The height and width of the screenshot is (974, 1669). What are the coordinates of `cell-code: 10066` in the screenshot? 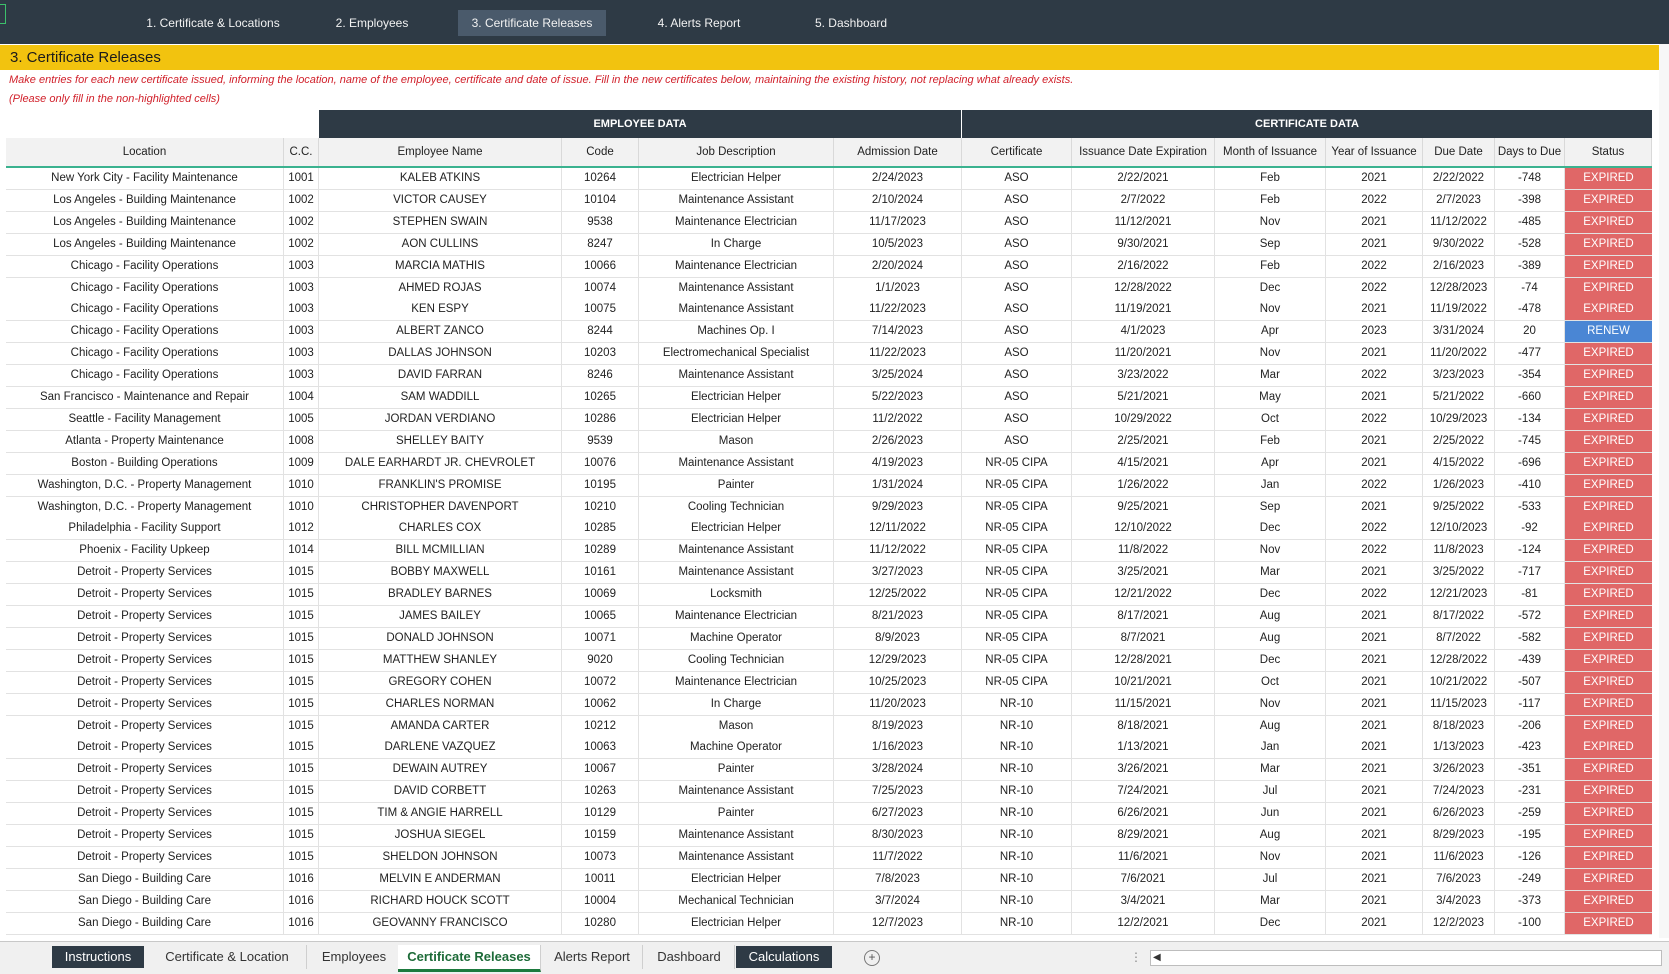 It's located at (600, 266).